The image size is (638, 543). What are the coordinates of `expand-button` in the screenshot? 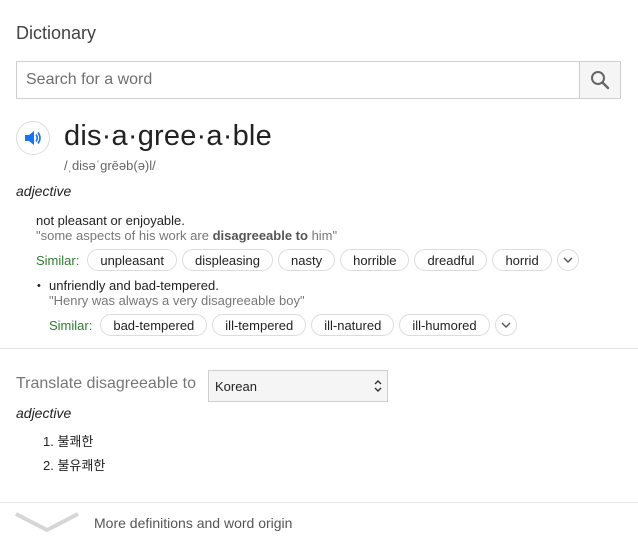 It's located at (47, 525).